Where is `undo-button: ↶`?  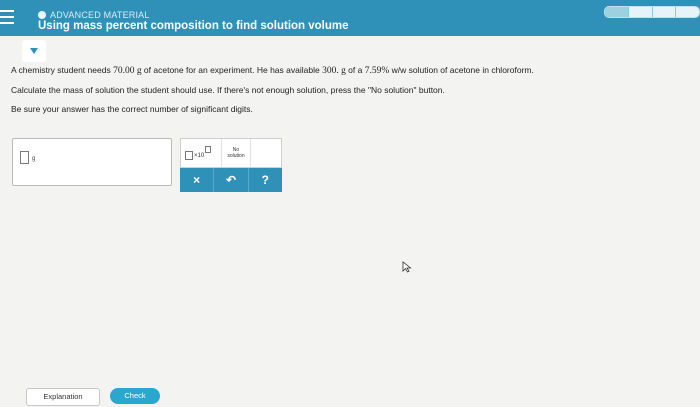
undo-button: ↶ is located at coordinates (231, 180).